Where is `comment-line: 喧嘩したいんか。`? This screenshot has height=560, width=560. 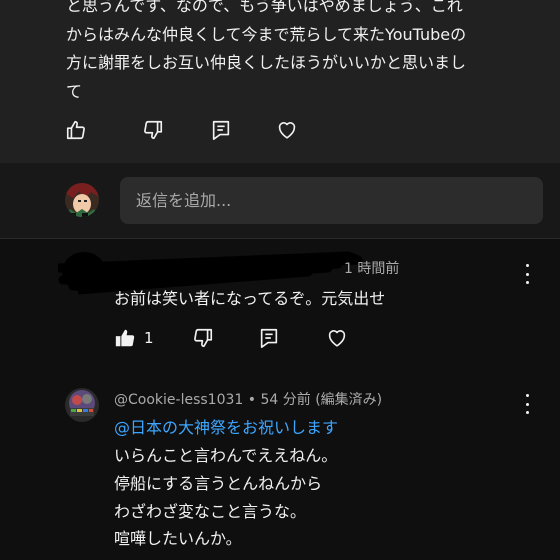
comment-line: 喧嘩したいんか。 is located at coordinates (178, 538).